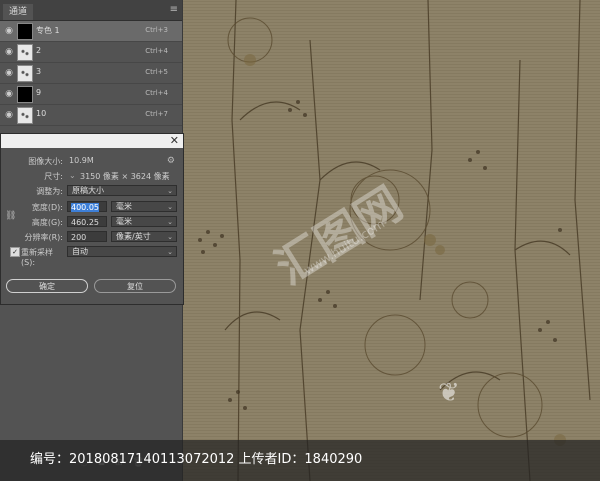 This screenshot has height=481, width=600. Describe the element at coordinates (156, 72) in the screenshot. I see `channel-shortcut: Ctrl+5` at that location.